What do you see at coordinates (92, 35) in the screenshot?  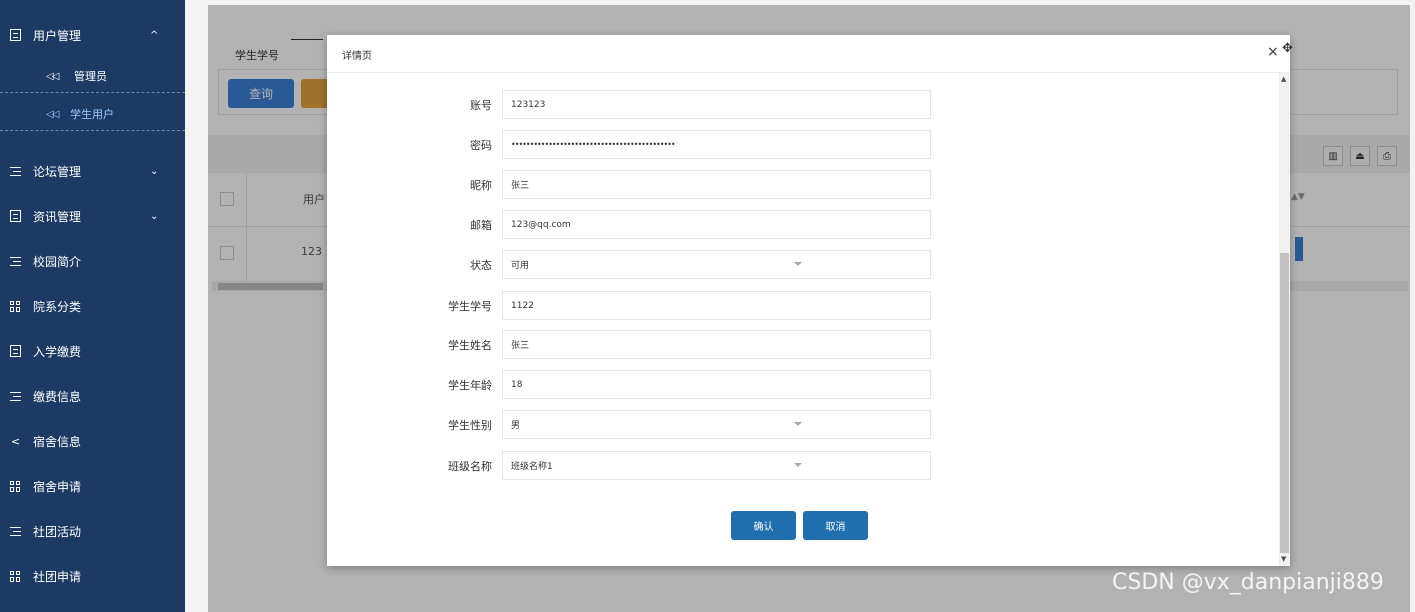 I see `sidebar-group-user-management: 用户管理 ^` at bounding box center [92, 35].